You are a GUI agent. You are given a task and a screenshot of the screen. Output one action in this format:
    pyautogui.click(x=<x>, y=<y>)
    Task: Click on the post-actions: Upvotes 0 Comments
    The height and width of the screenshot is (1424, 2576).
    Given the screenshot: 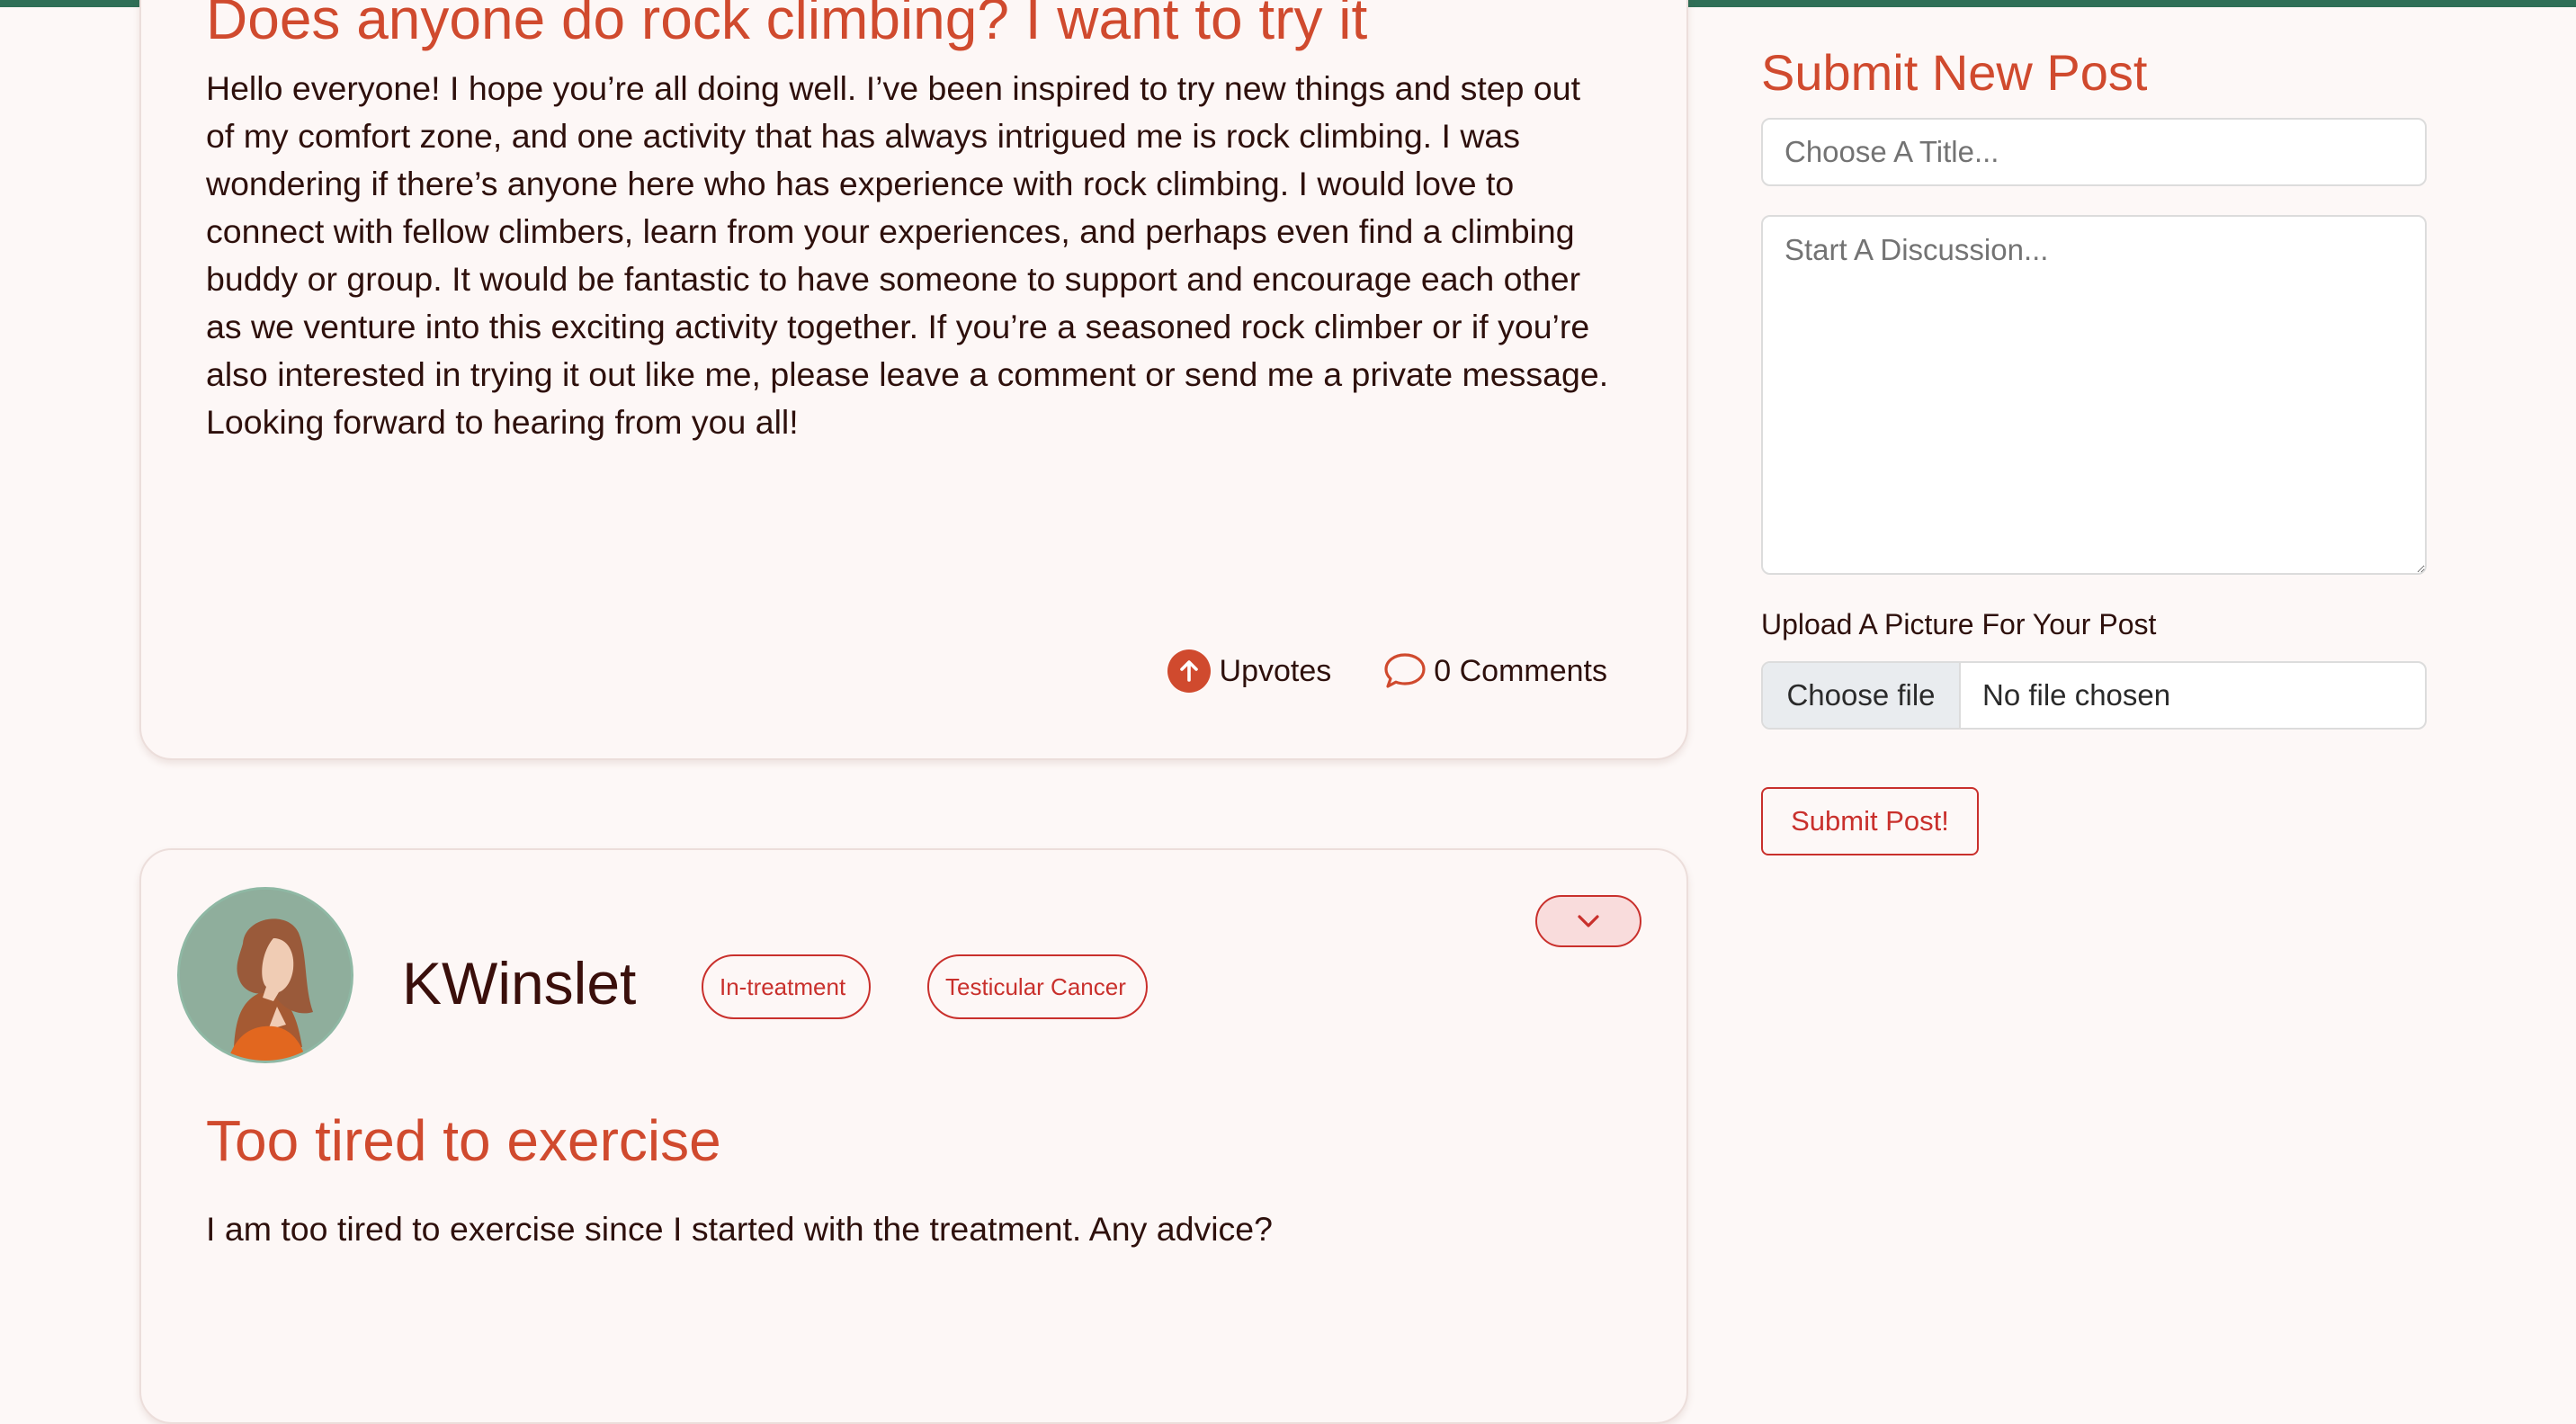 What is the action you would take?
    pyautogui.click(x=1387, y=671)
    